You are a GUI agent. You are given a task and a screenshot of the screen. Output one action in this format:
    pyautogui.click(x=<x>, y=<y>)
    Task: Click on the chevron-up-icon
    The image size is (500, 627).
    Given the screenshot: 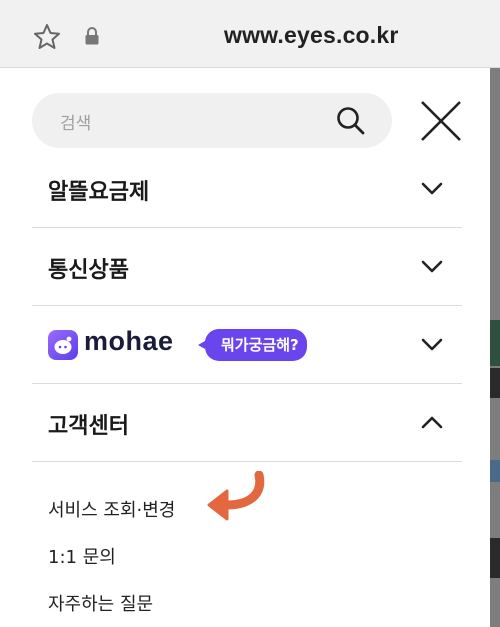 What is the action you would take?
    pyautogui.click(x=432, y=422)
    